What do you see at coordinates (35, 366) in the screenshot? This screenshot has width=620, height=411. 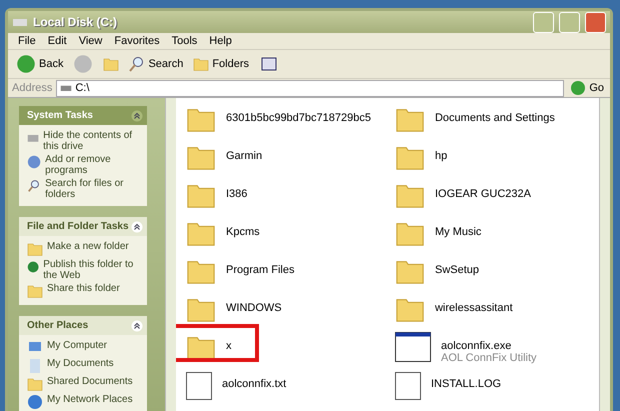 I see `documents-icon` at bounding box center [35, 366].